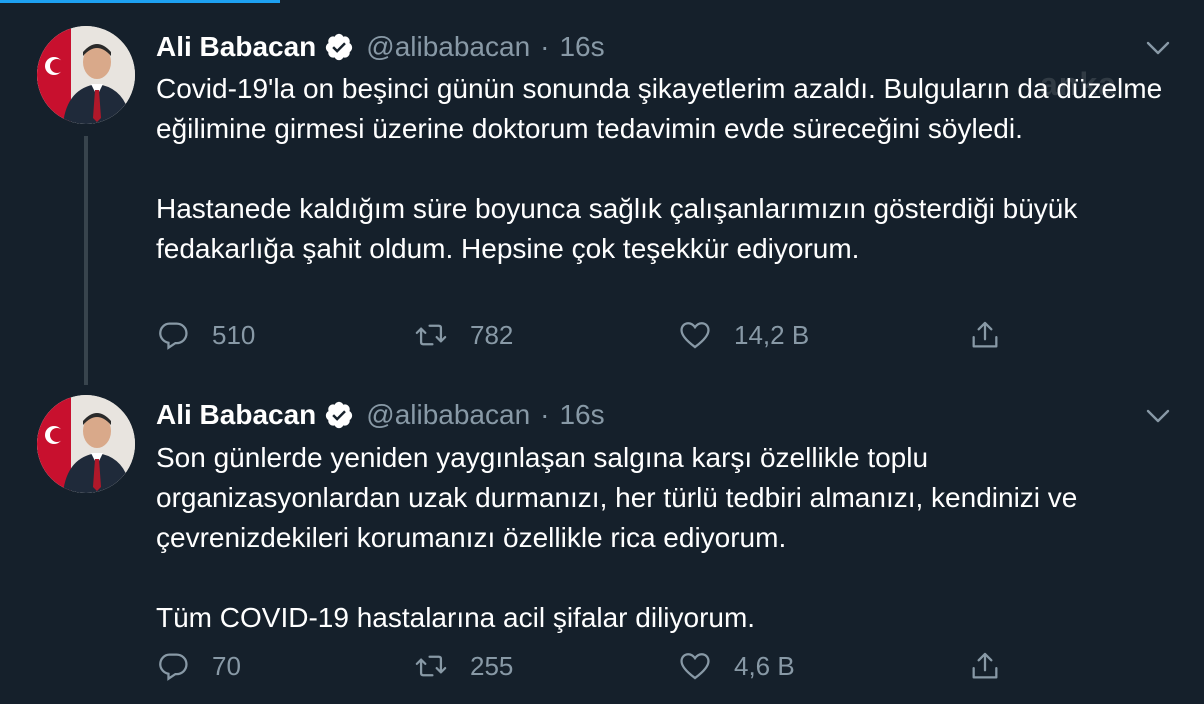  Describe the element at coordinates (492, 334) in the screenshot. I see `retweet-count: 782` at that location.